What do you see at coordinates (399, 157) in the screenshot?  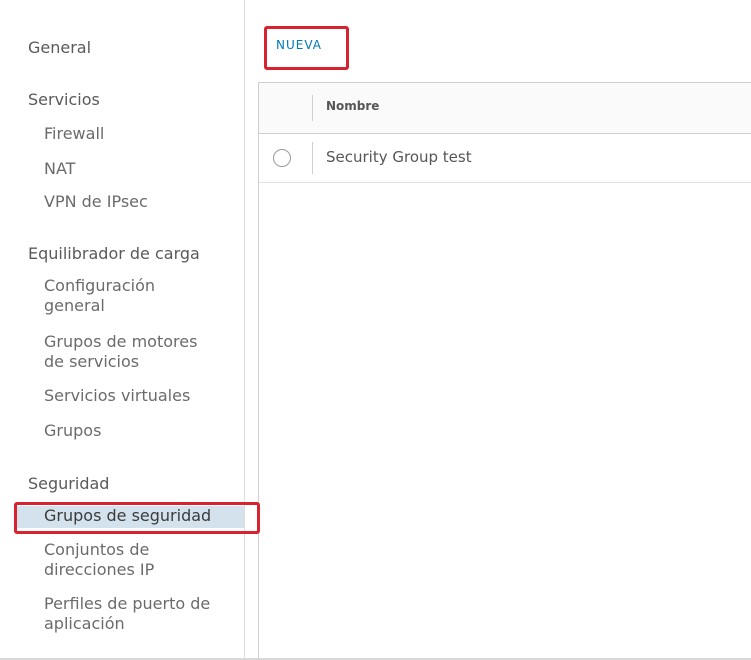 I see `cell-name: Security Group test` at bounding box center [399, 157].